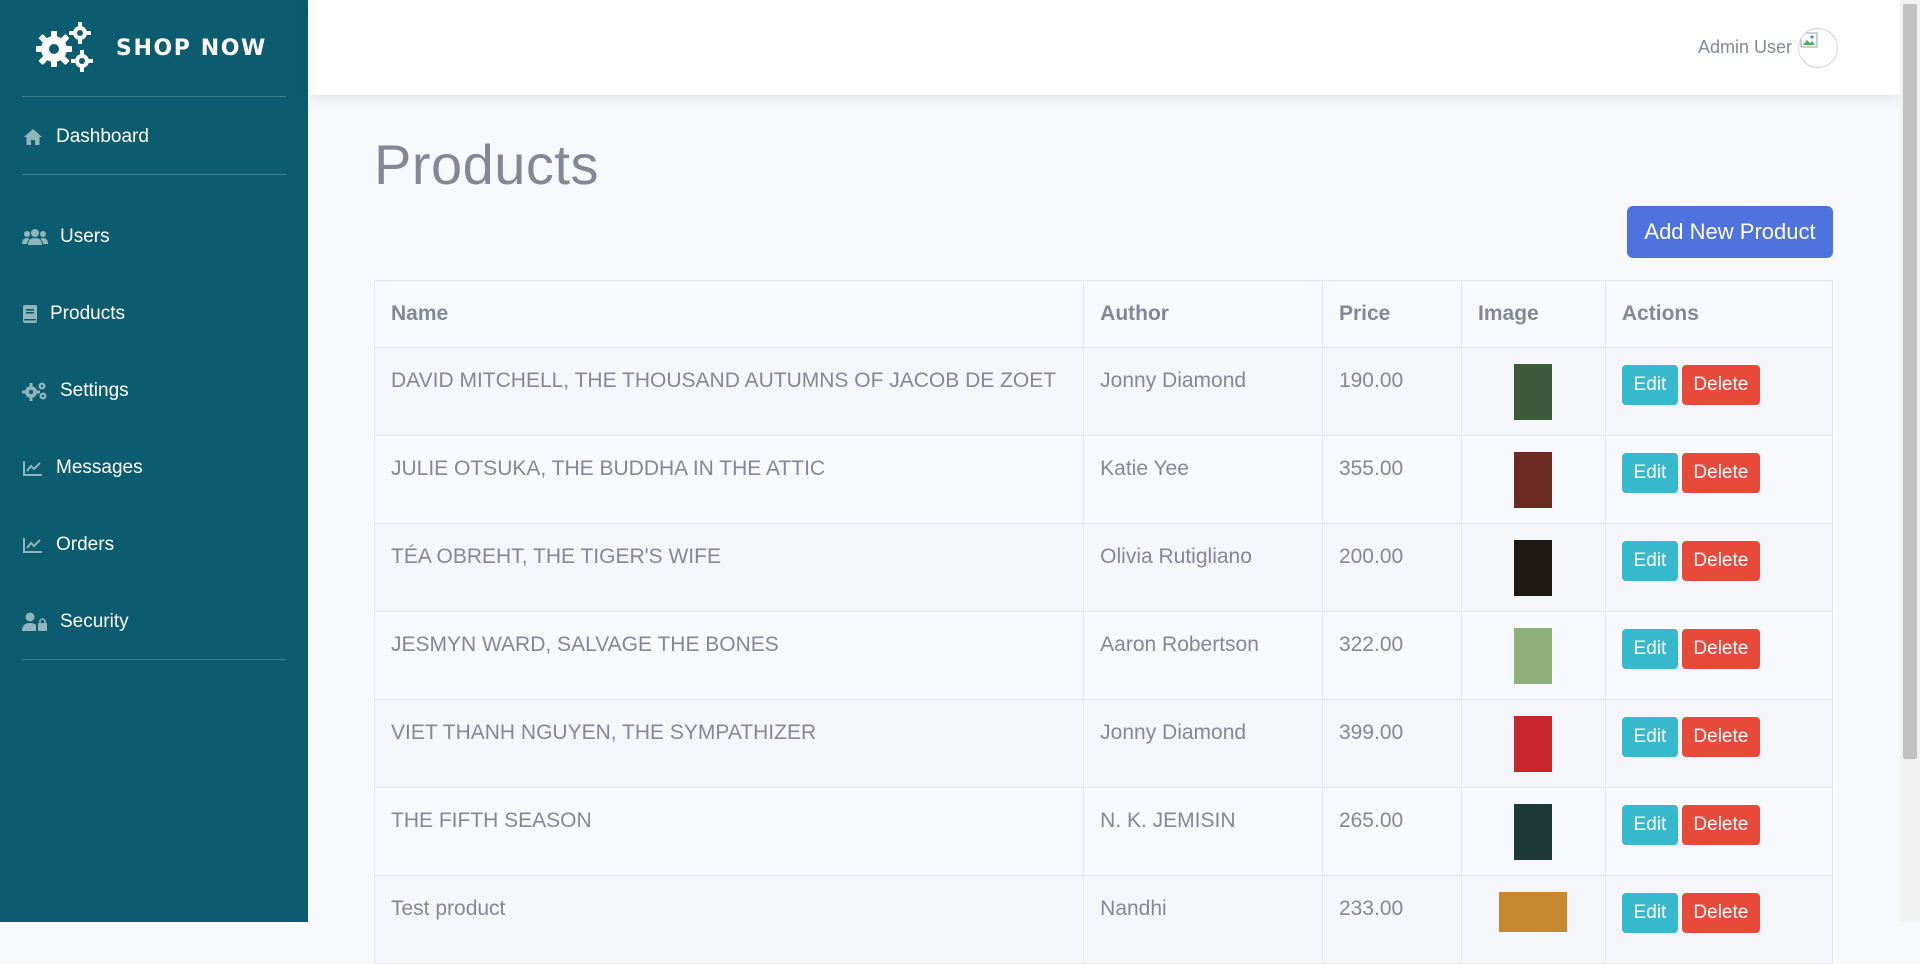  Describe the element at coordinates (1745, 47) in the screenshot. I see `user-name: Admin User` at that location.